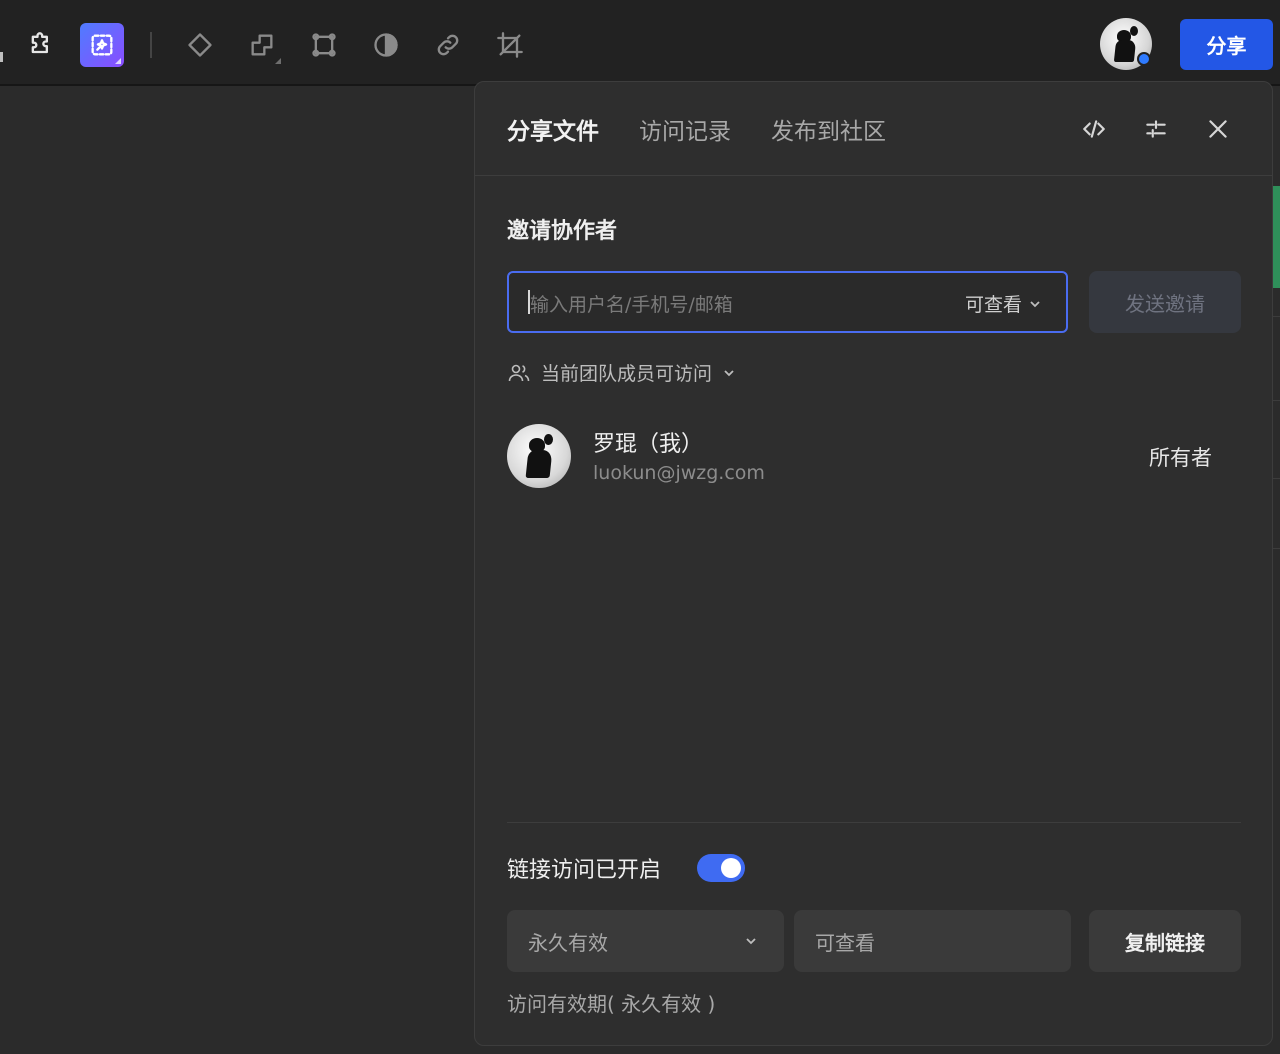  Describe the element at coordinates (1218, 129) in the screenshot. I see `close-icon` at that location.